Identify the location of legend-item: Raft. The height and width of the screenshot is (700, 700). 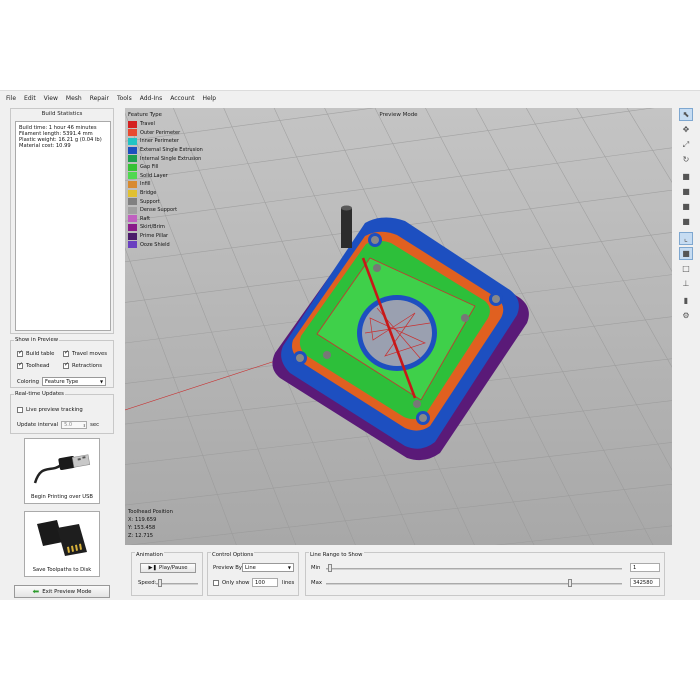
(165, 219).